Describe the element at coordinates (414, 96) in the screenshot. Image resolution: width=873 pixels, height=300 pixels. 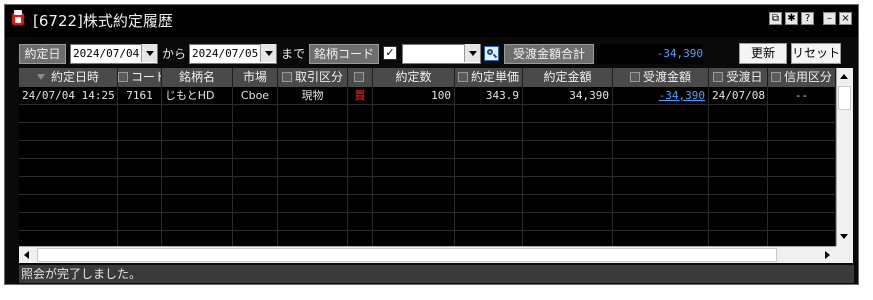
I see `cell-quantity: 100` at that location.